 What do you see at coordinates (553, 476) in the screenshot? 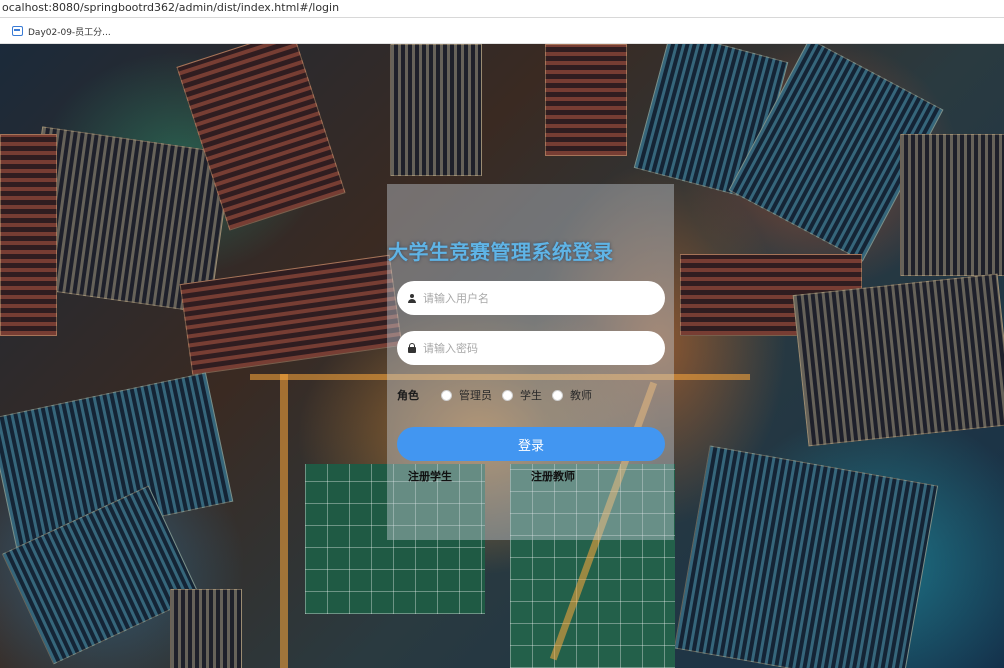
I see `register-teacher-link: 注册教师` at bounding box center [553, 476].